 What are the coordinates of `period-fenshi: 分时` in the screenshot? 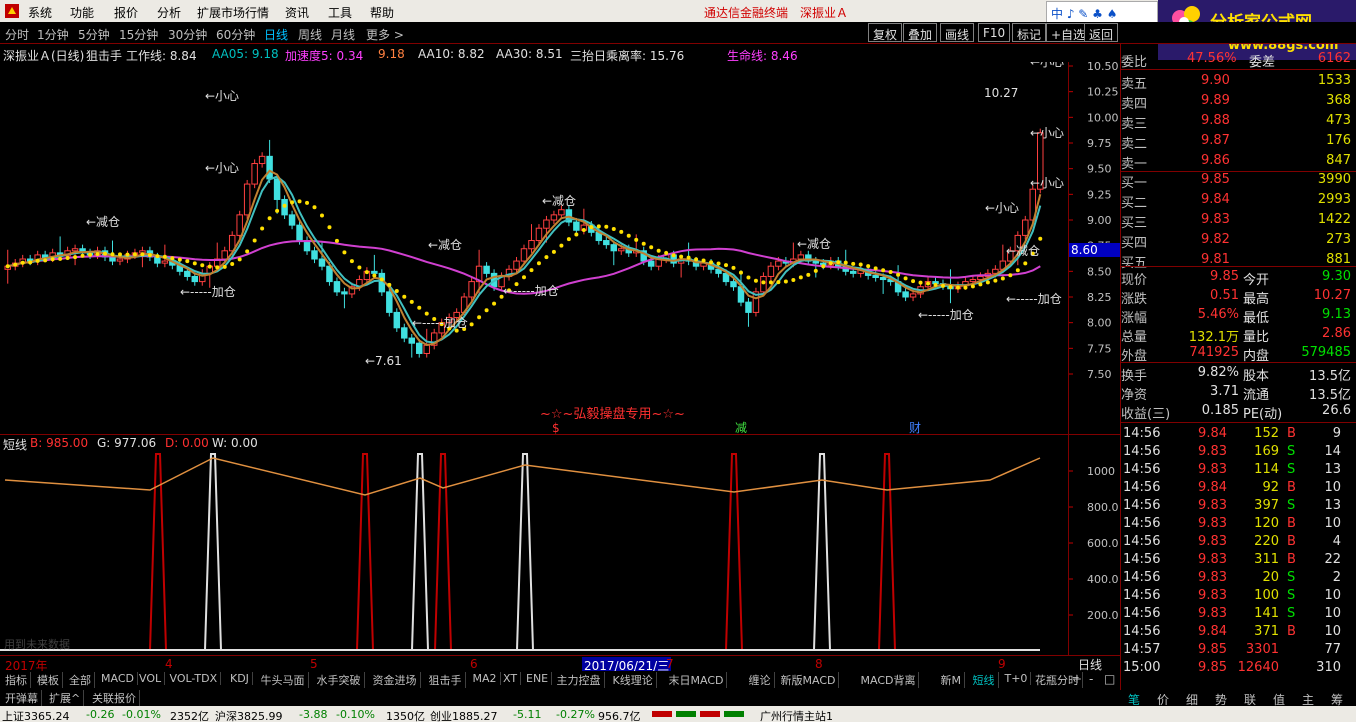 It's located at (17, 34).